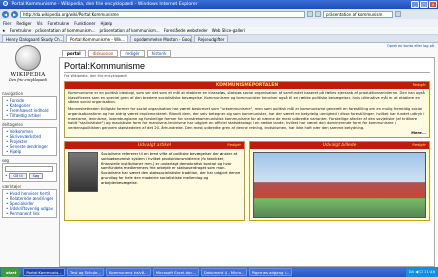 This screenshot has height=277, width=438. What do you see at coordinates (106, 23) in the screenshot?
I see `menu-help: Hjælp` at bounding box center [106, 23].